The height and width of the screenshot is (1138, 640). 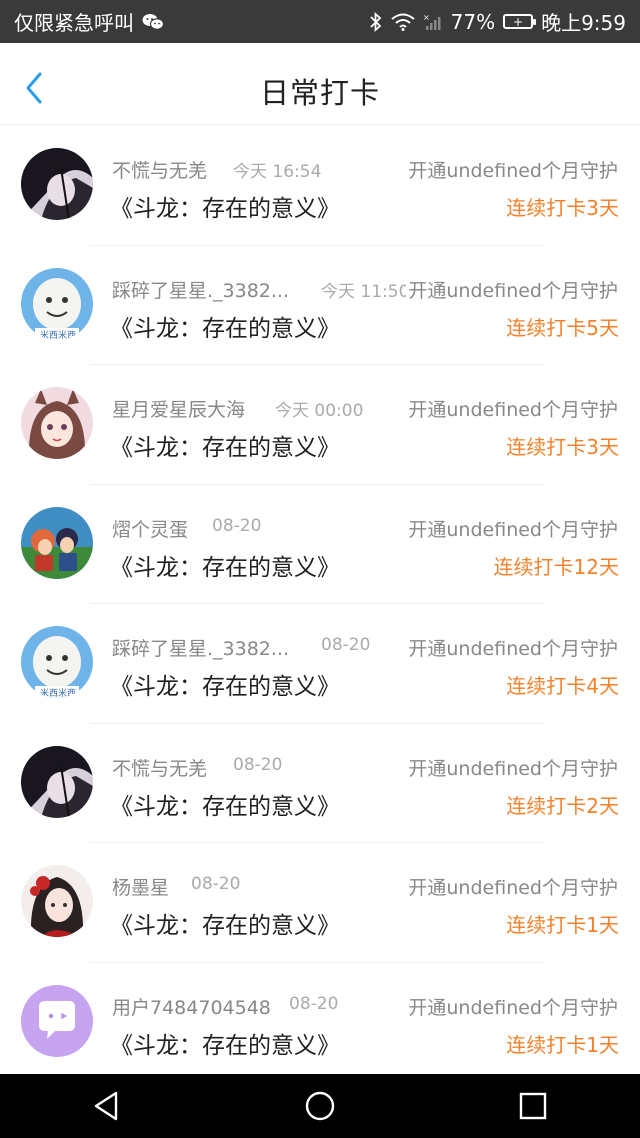 What do you see at coordinates (319, 411) in the screenshot?
I see `checkin-time: 今天 00:00` at bounding box center [319, 411].